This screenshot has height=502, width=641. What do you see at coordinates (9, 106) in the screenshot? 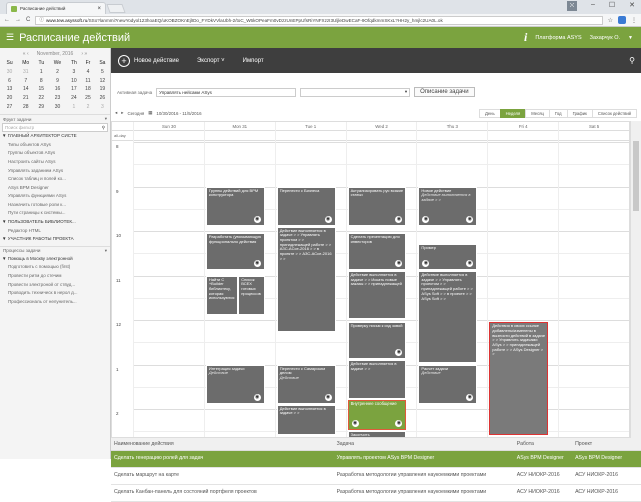
I see `calendar-day: 27` at bounding box center [9, 106].